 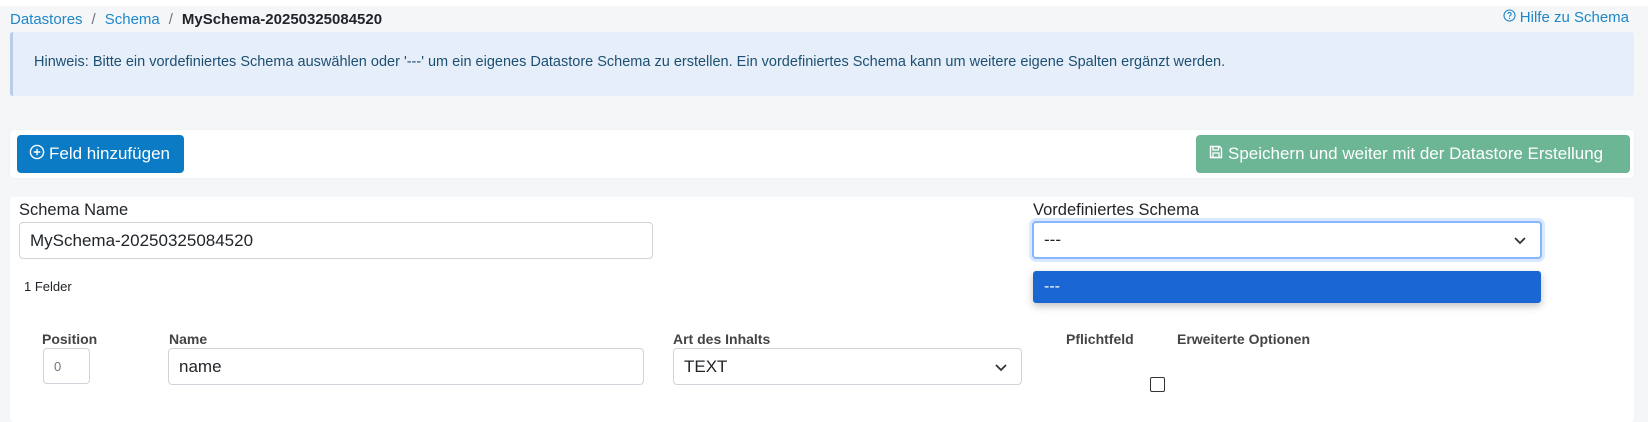 What do you see at coordinates (58, 366) in the screenshot?
I see `position-value: 0` at bounding box center [58, 366].